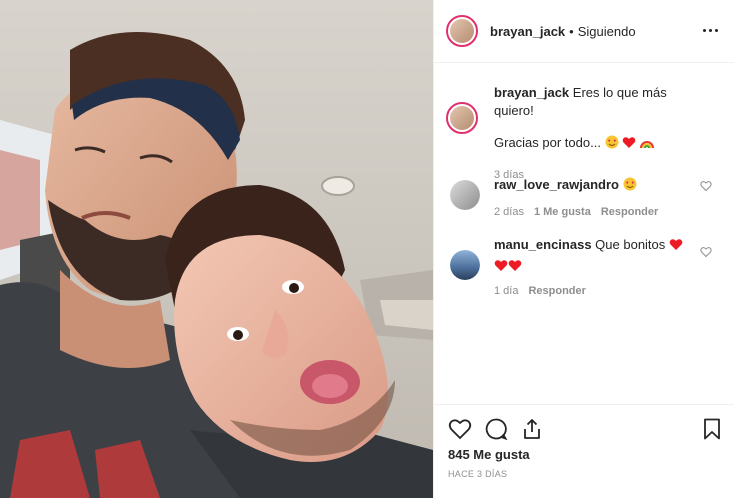  I want to click on rainbow-emoji, so click(646, 145).